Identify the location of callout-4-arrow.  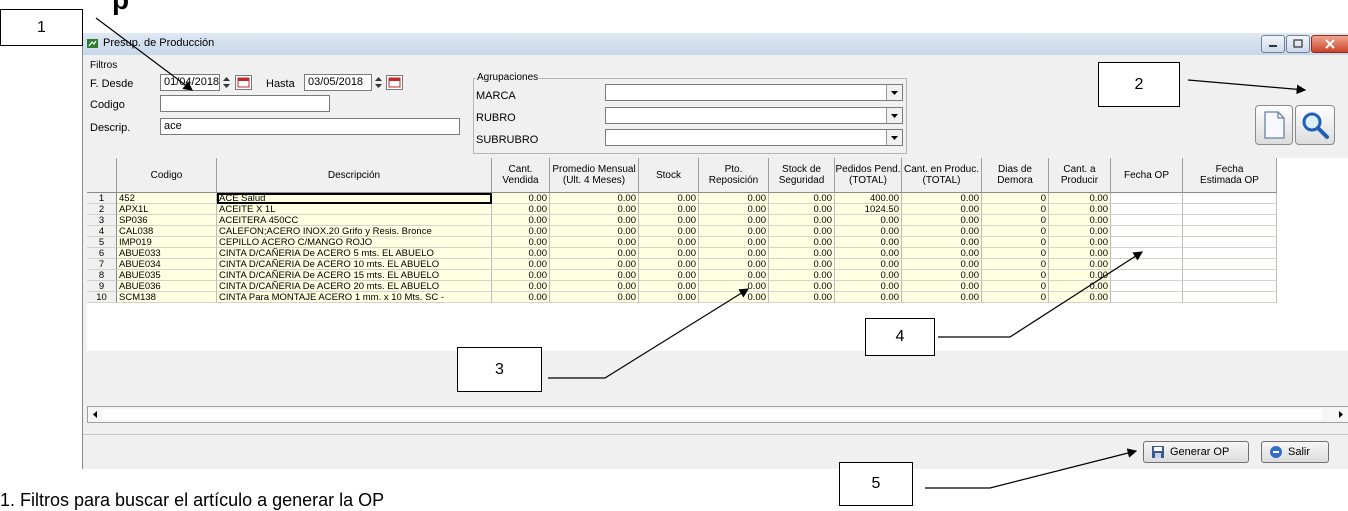
(1041, 294).